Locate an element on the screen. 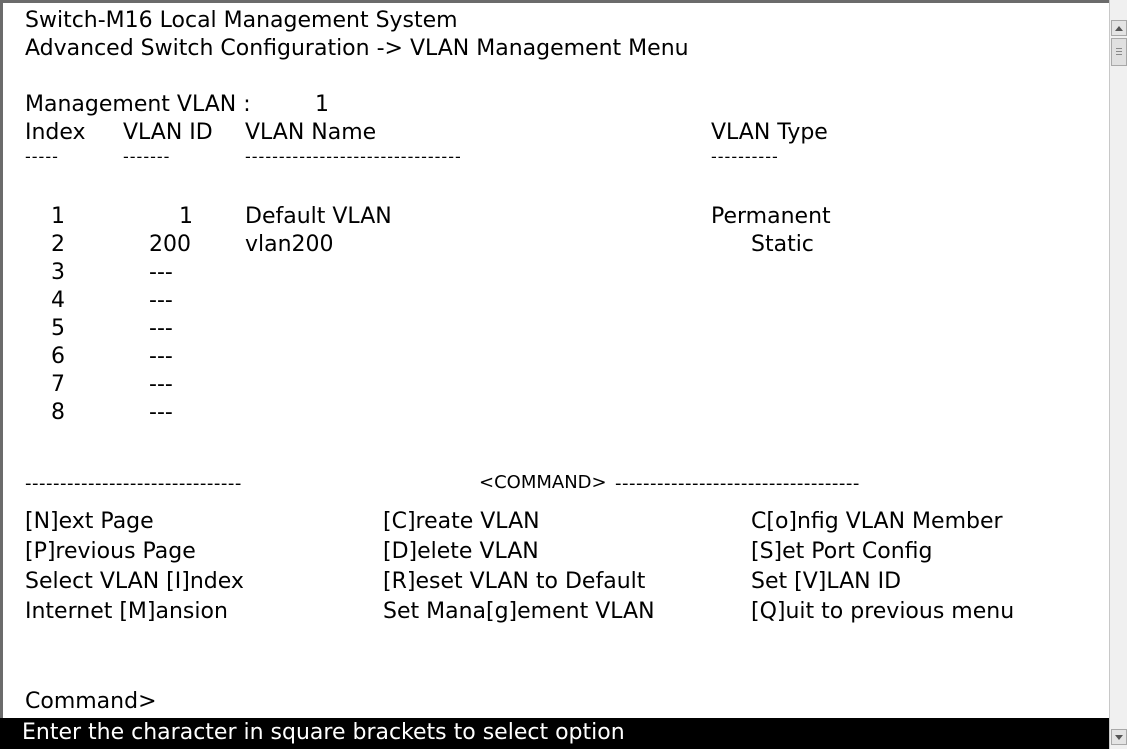  command-delete-vlan: [D]elete VLAN is located at coordinates (461, 552).